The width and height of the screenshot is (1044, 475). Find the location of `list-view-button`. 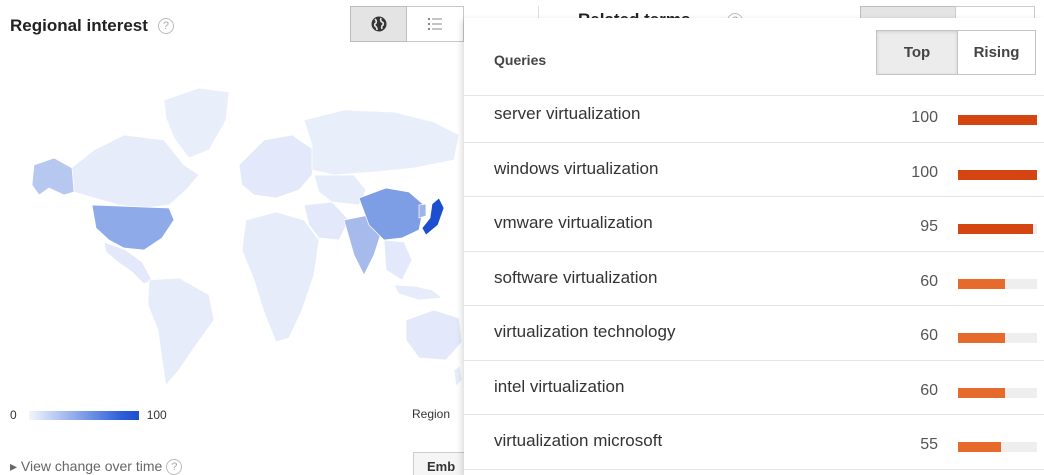

list-view-button is located at coordinates (435, 24).